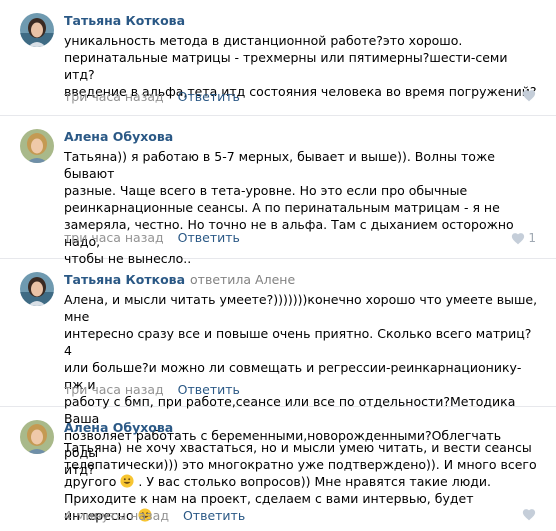 Image resolution: width=556 pixels, height=531 pixels. I want to click on reply-to-label: ответила Алене, so click(242, 279).